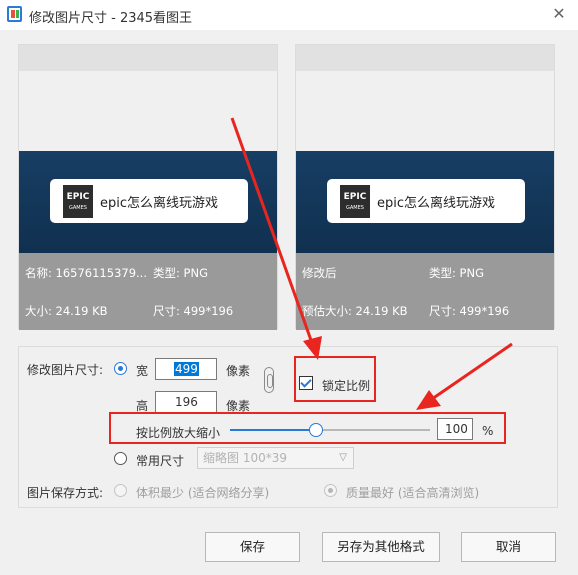  Describe the element at coordinates (111, 18) in the screenshot. I see `window-title: 修改图片尺寸 - 2345看图王` at that location.